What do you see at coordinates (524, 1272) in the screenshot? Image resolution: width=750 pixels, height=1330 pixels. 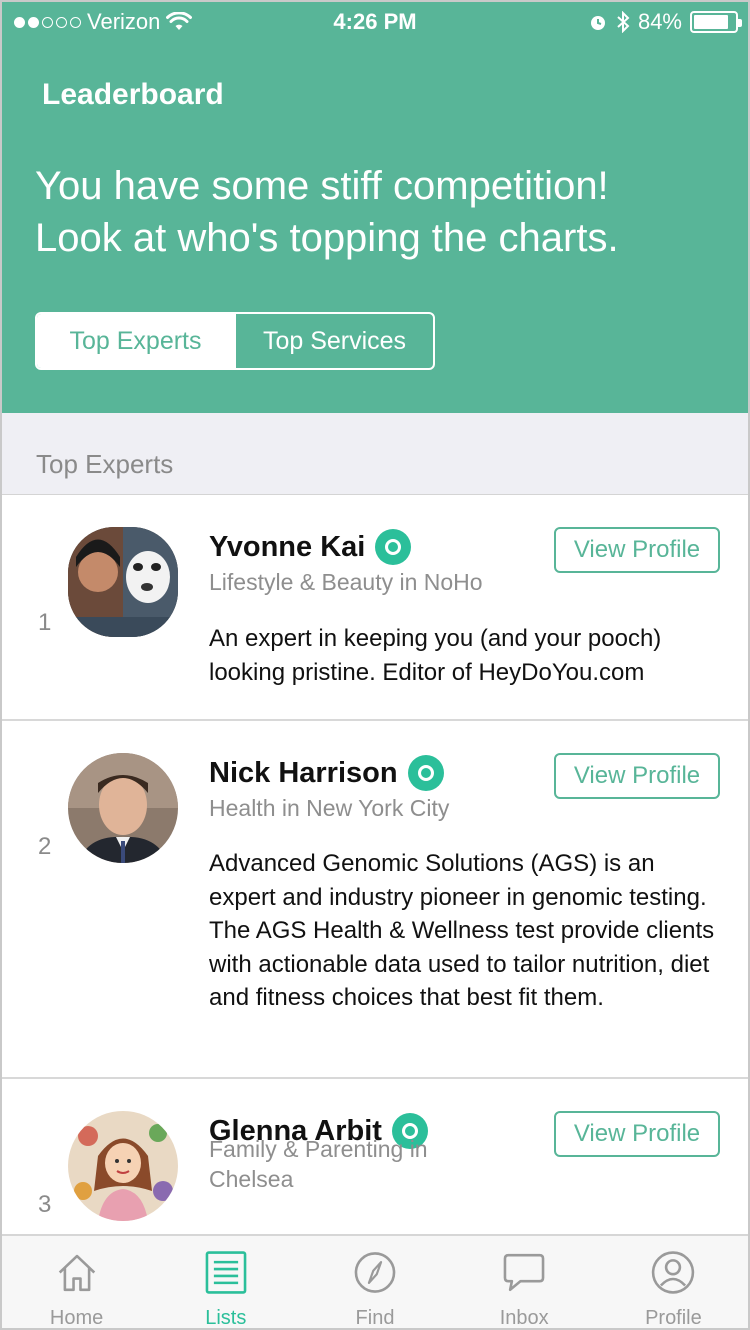 I see `chat-bubble-icon` at bounding box center [524, 1272].